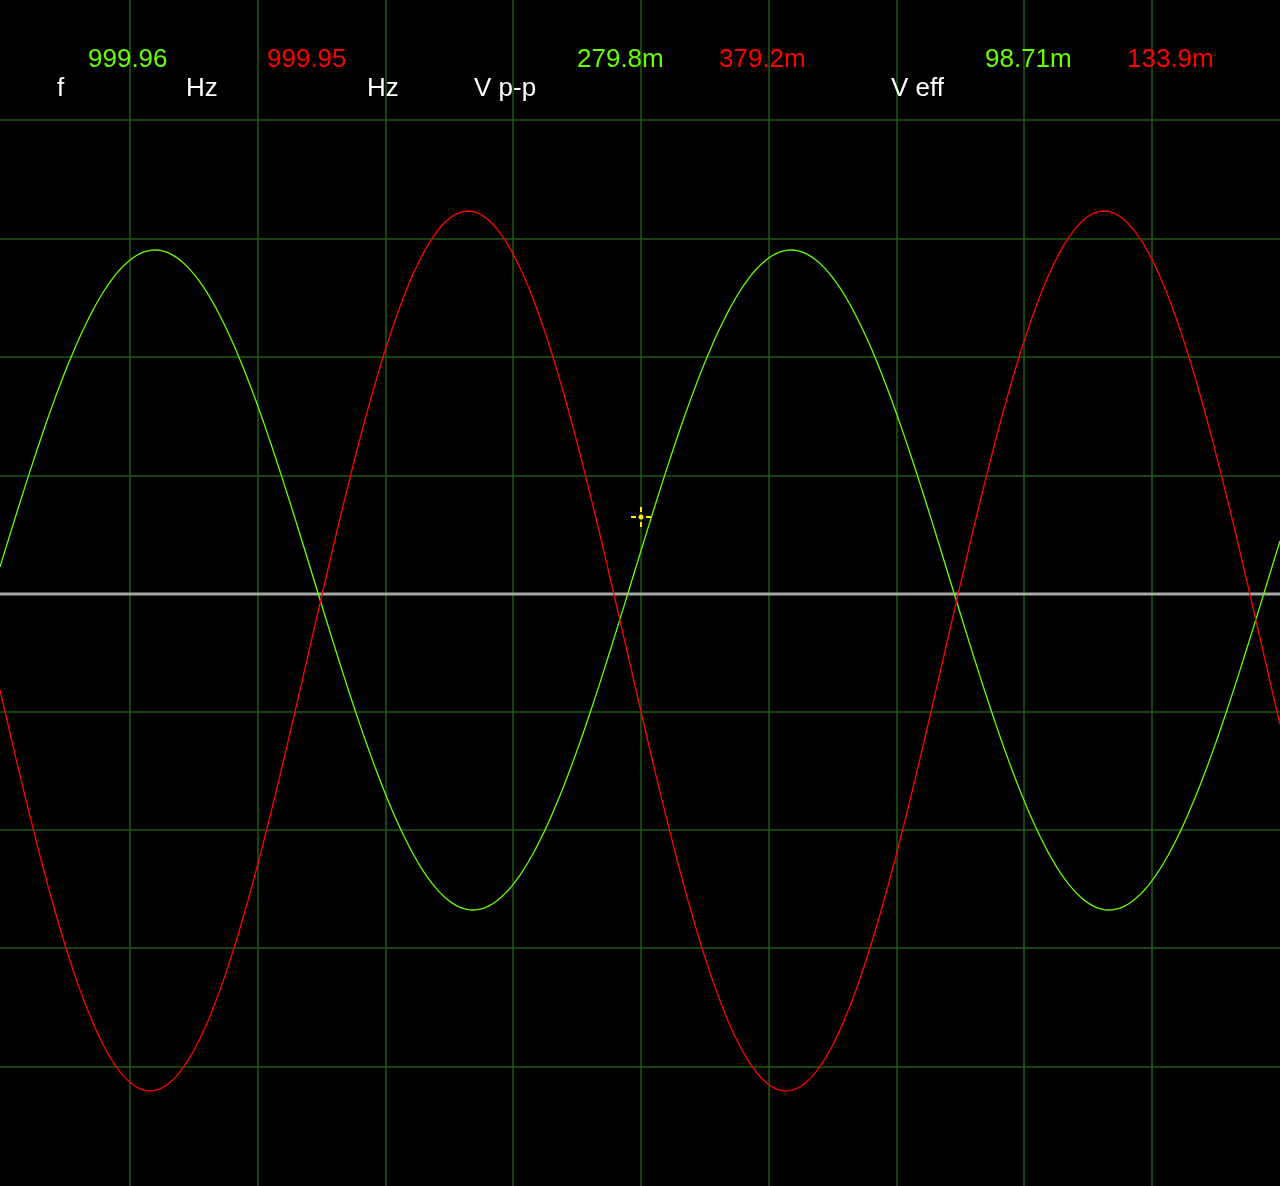 Image resolution: width=1280 pixels, height=1186 pixels. Describe the element at coordinates (1170, 58) in the screenshot. I see `rms-value: 133.9m` at that location.